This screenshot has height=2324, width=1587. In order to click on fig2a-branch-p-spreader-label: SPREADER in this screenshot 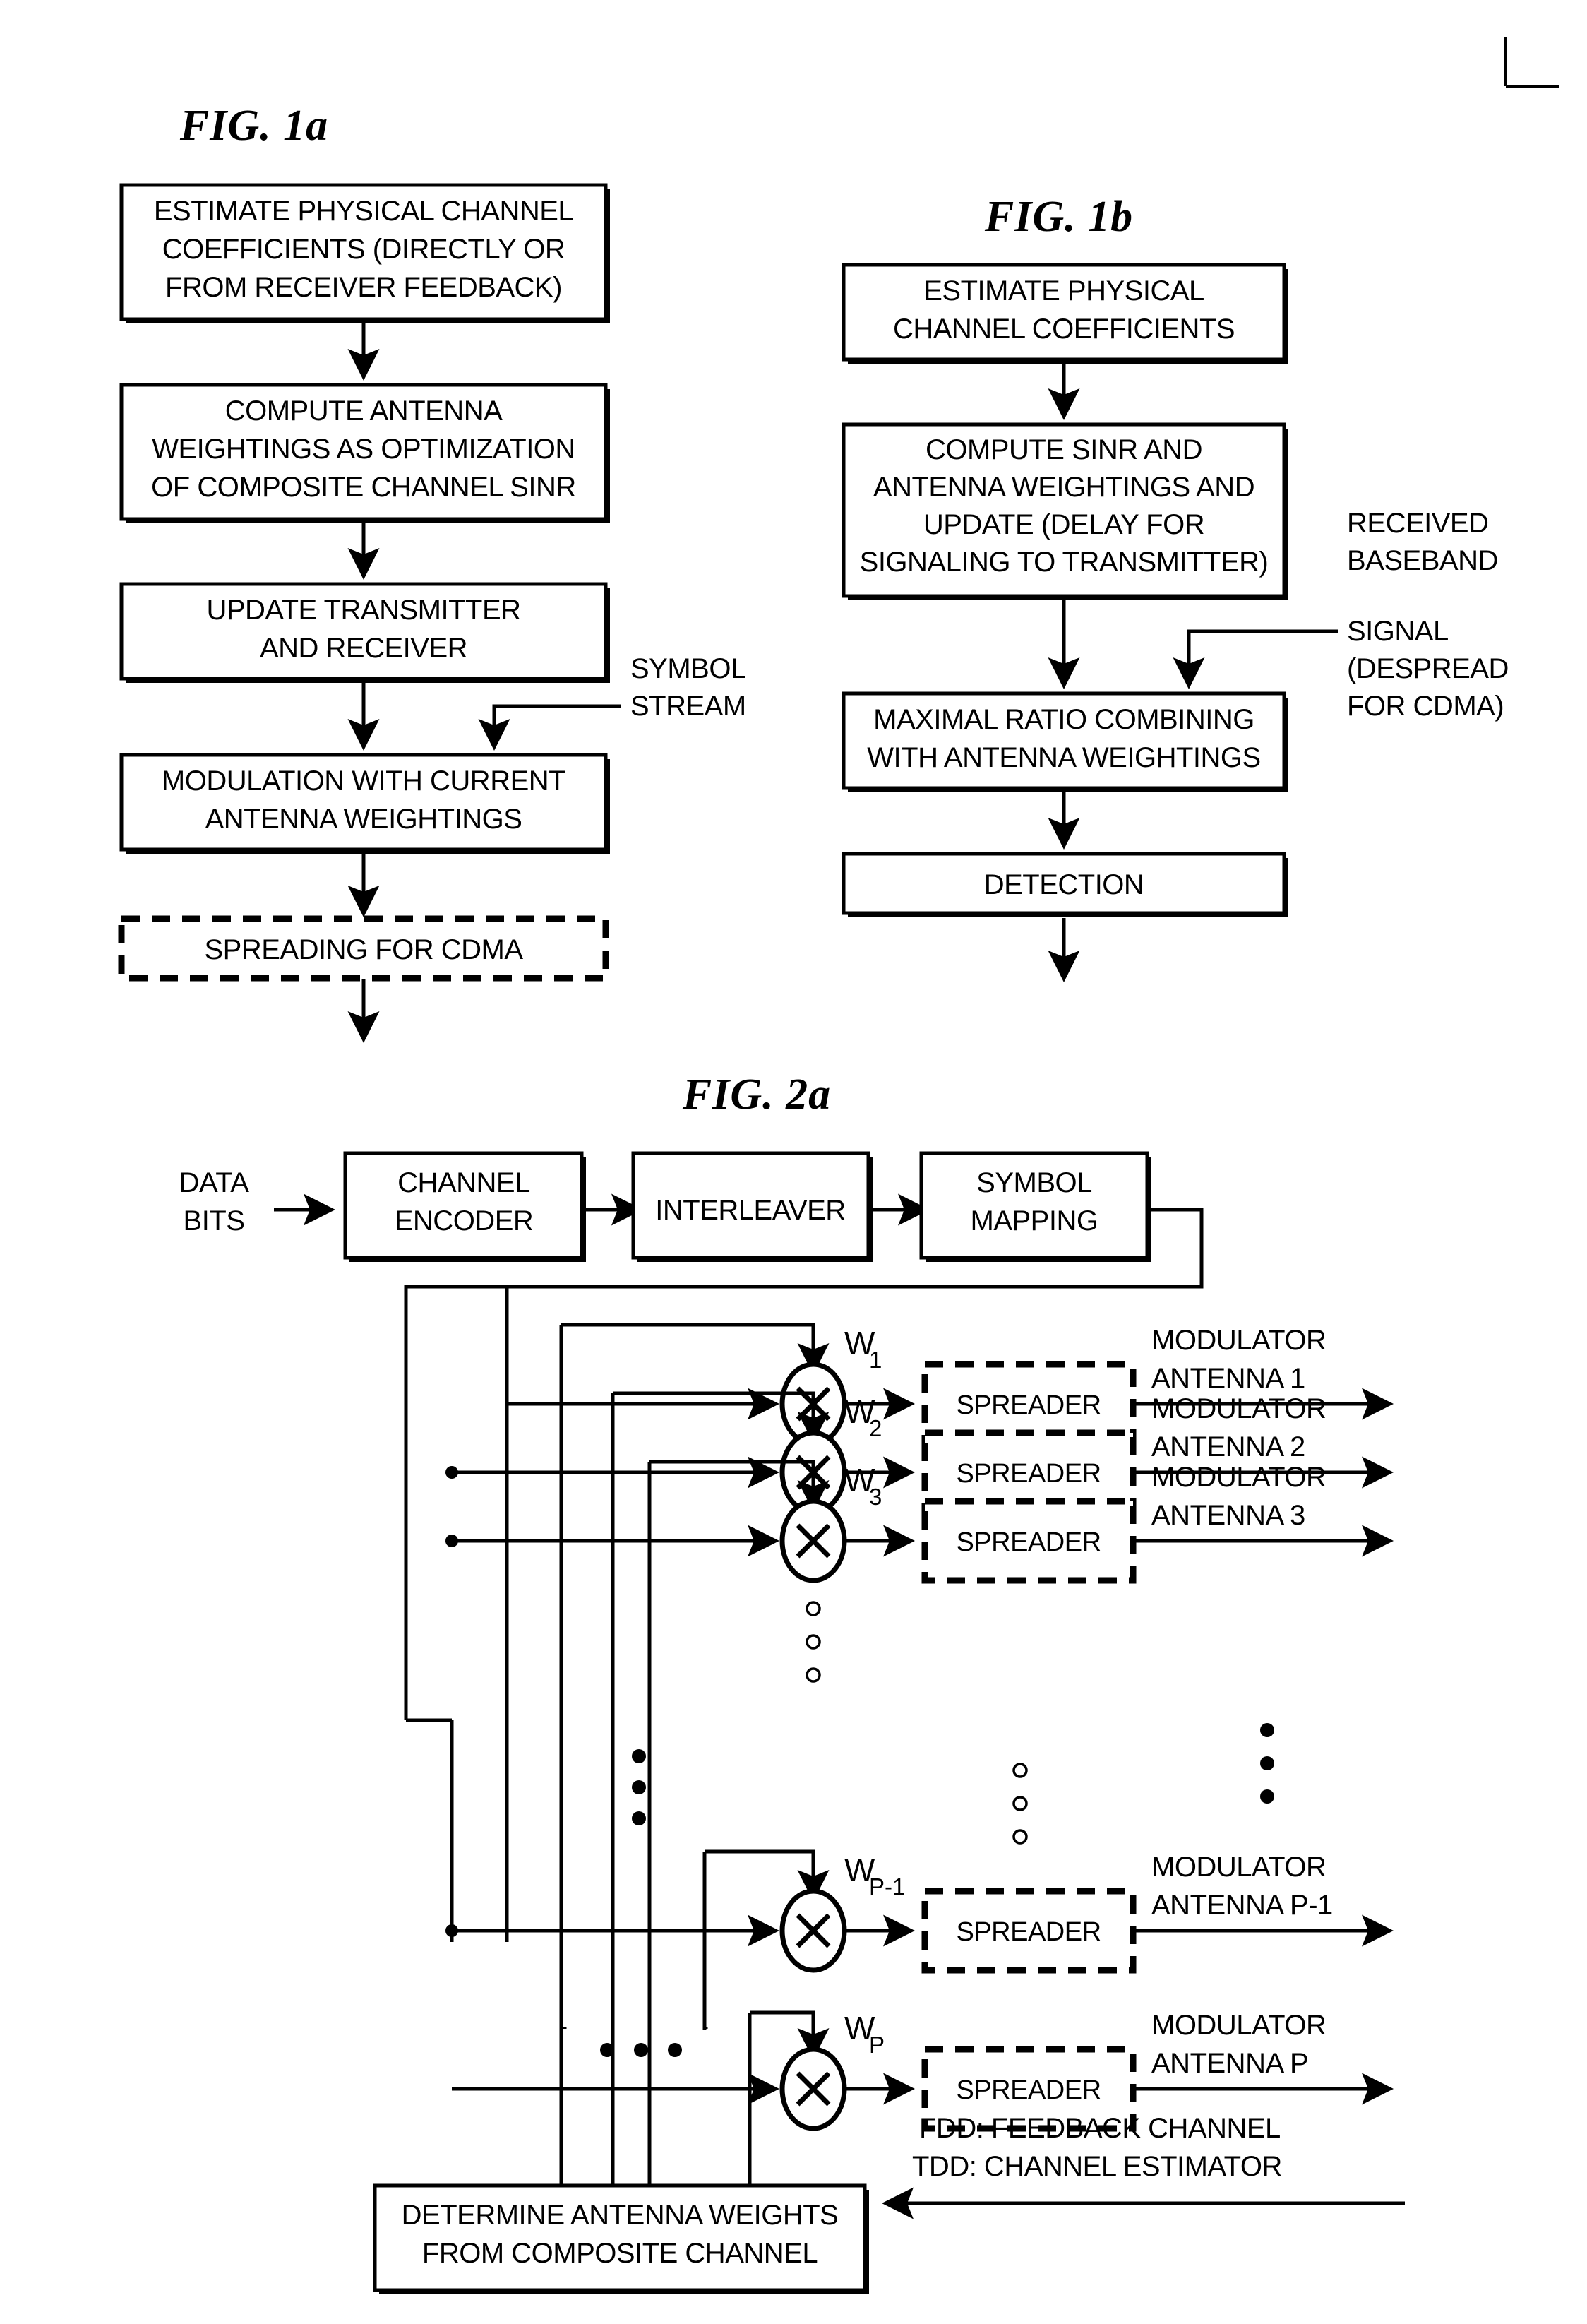, I will do `click(1029, 2090)`.